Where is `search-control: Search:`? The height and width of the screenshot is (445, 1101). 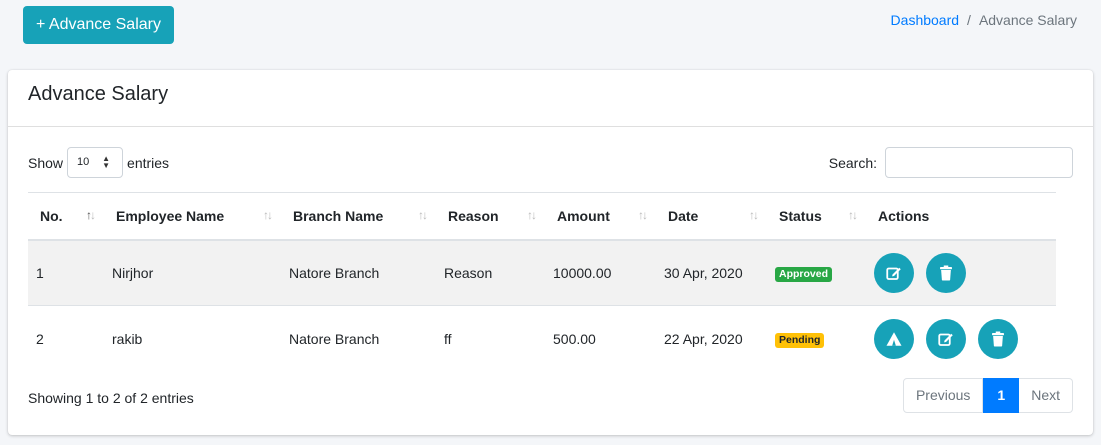
search-control: Search: is located at coordinates (951, 162).